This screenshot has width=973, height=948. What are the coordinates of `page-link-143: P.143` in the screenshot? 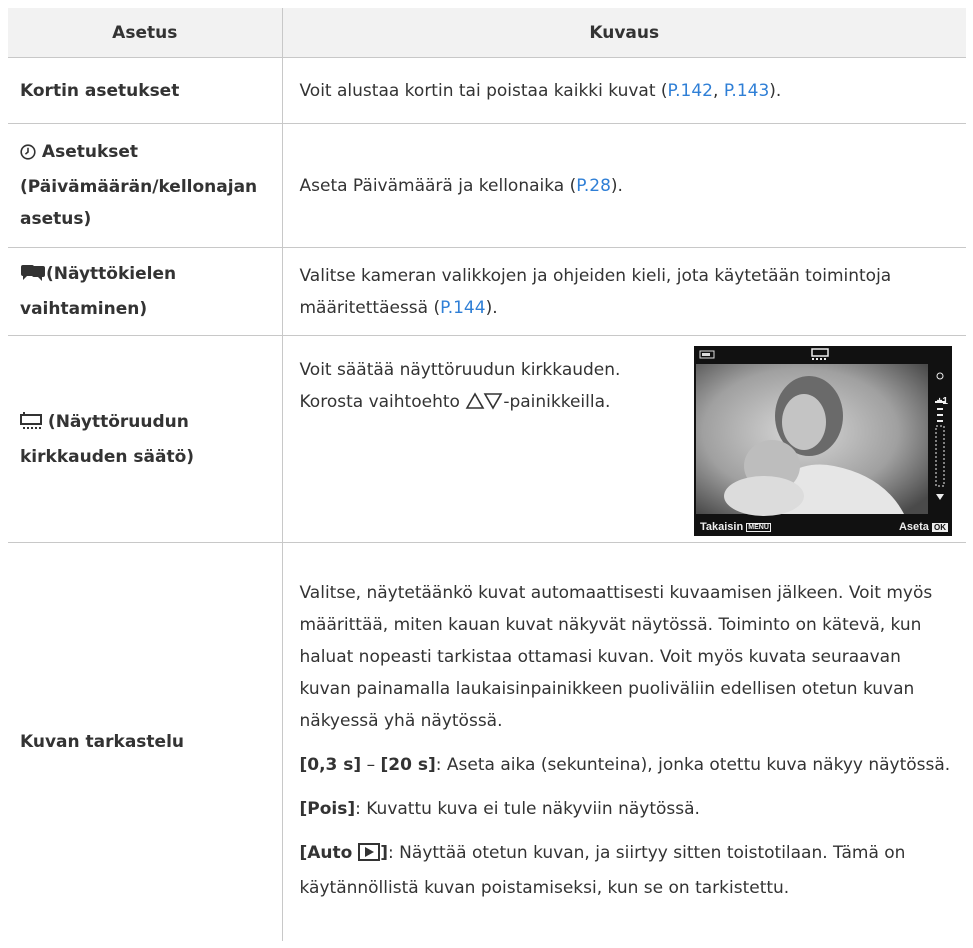 It's located at (746, 91).